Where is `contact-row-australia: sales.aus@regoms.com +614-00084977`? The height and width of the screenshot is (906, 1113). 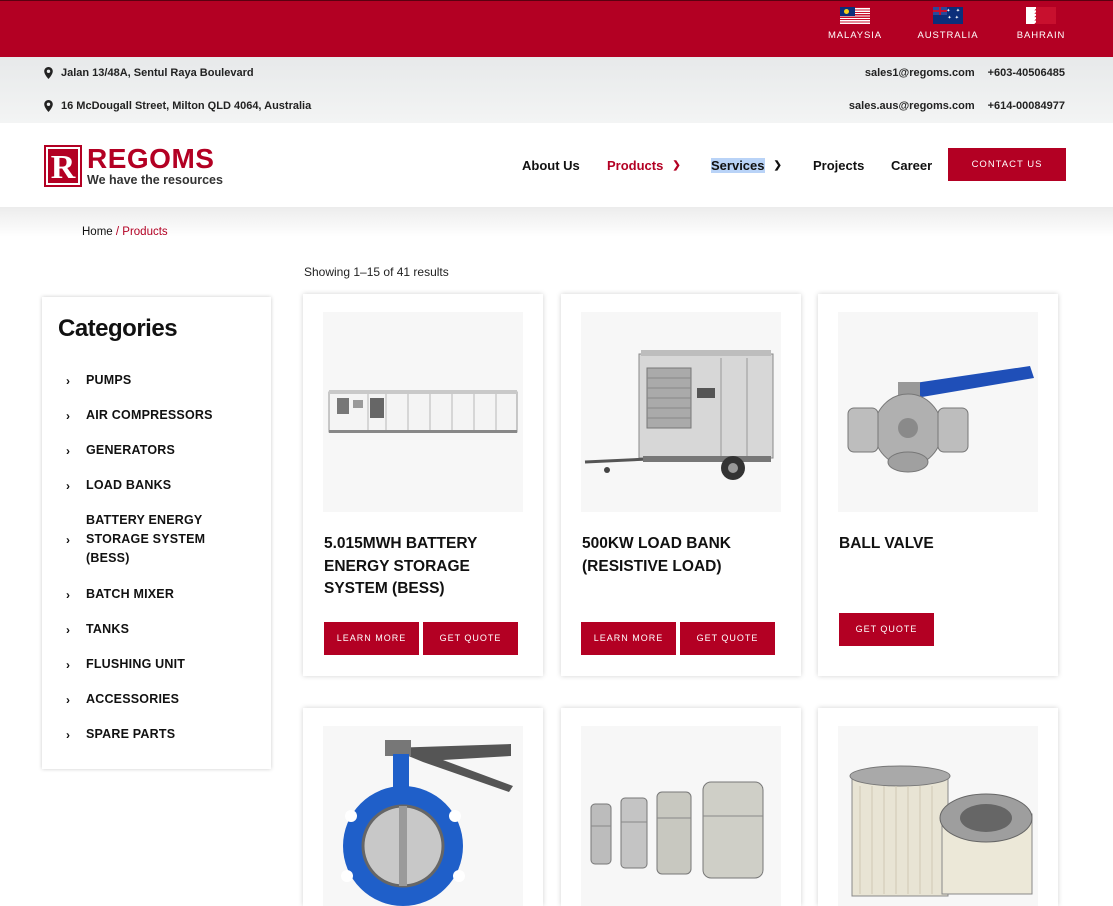
contact-row-australia: sales.aus@regoms.com +614-00084977 is located at coordinates (957, 106).